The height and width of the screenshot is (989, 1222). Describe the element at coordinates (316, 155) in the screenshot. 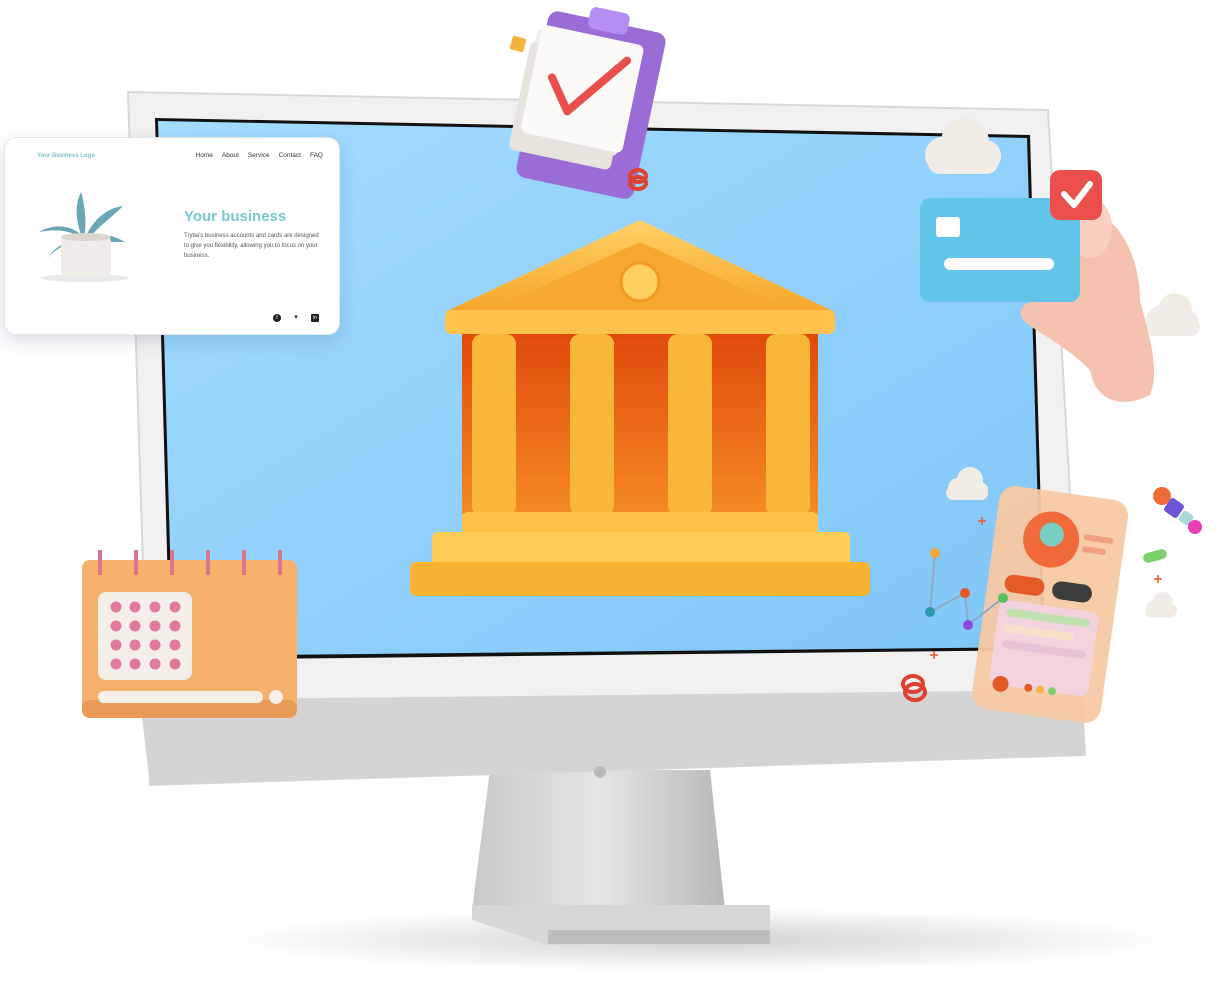

I see `nav-faq: FAQ` at that location.